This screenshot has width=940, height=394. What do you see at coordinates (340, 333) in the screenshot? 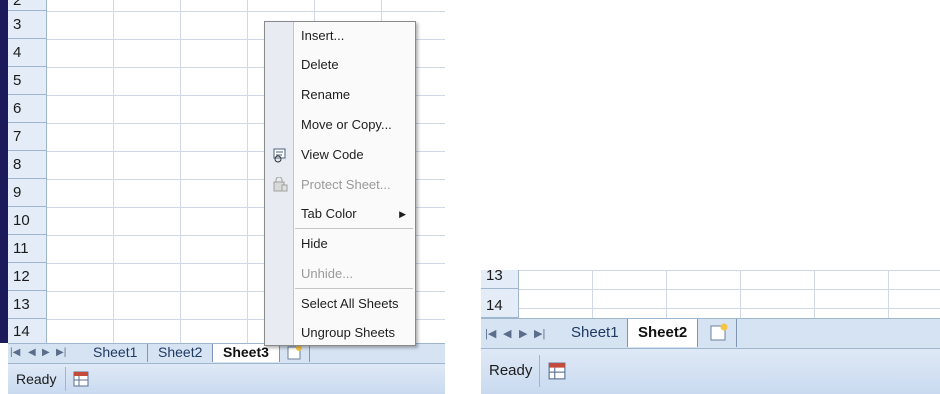
I see `menu-item-ungroup-sheets: Ungroup Sheets` at bounding box center [340, 333].